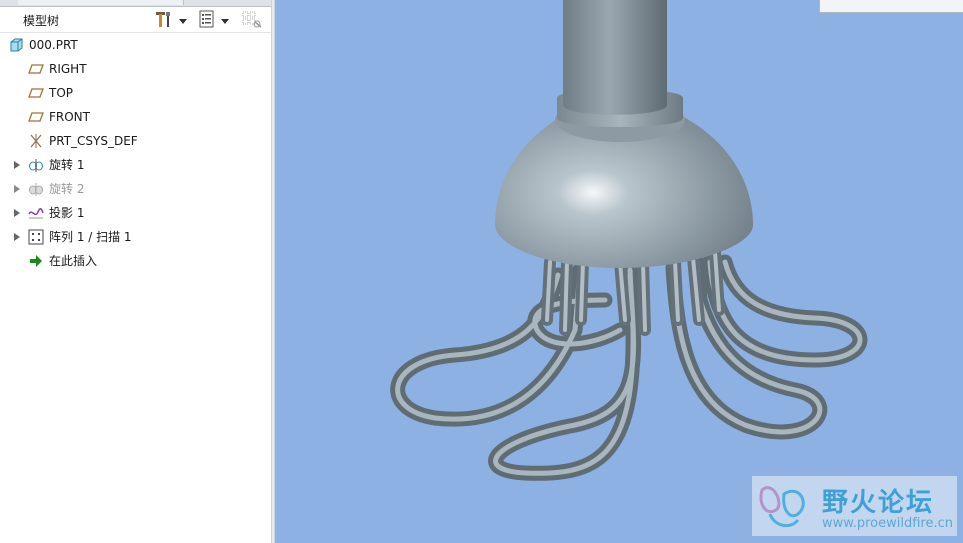  What do you see at coordinates (183, 23) in the screenshot?
I see `tree-settings-dropdown-icon` at bounding box center [183, 23].